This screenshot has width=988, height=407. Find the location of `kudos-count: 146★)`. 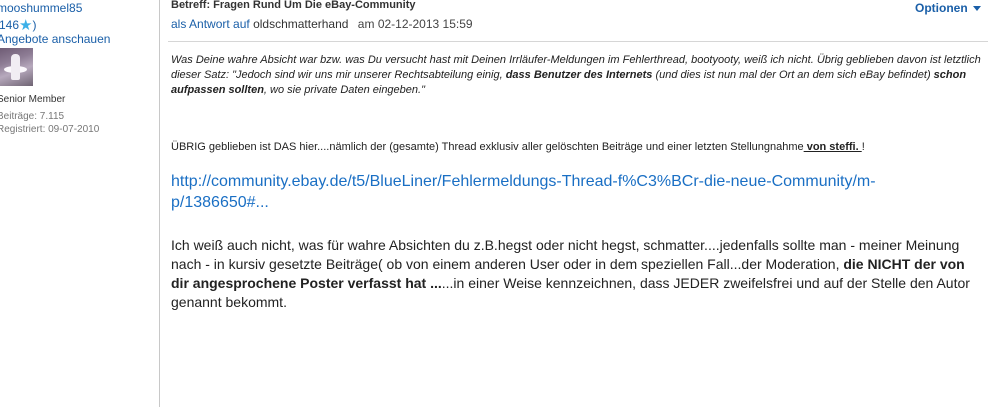

kudos-count: 146★) is located at coordinates (18, 24).